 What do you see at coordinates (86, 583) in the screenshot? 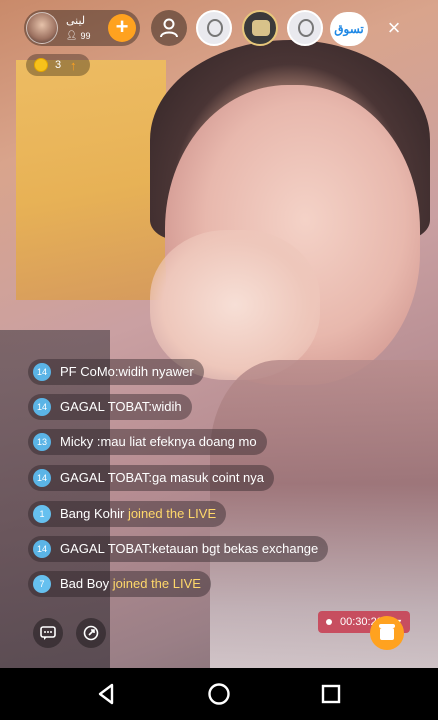
I see `chat-sender: Bad Boy` at bounding box center [86, 583].